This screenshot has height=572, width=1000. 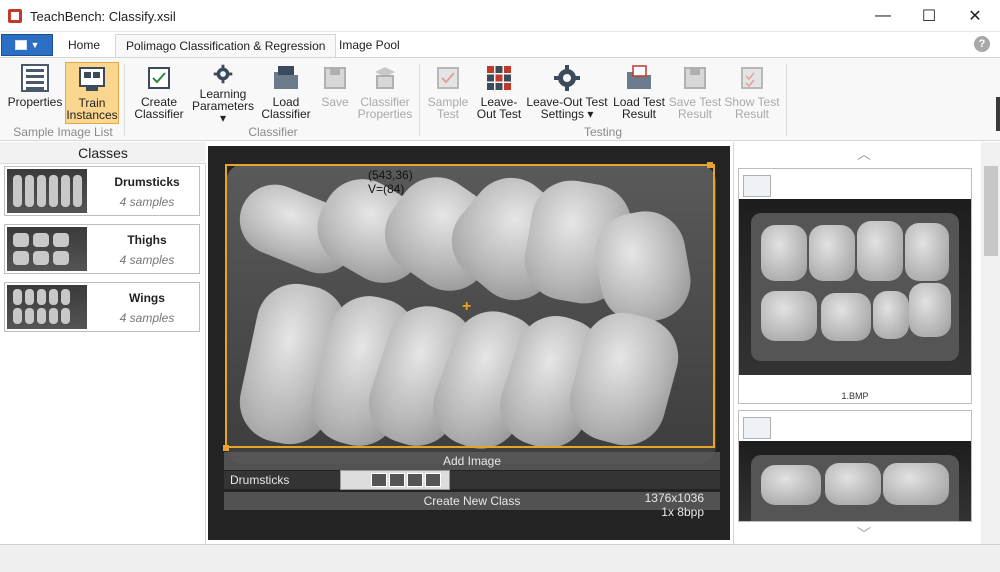 What do you see at coordinates (35, 45) in the screenshot?
I see `chevron-down-icon: ▼` at bounding box center [35, 45].